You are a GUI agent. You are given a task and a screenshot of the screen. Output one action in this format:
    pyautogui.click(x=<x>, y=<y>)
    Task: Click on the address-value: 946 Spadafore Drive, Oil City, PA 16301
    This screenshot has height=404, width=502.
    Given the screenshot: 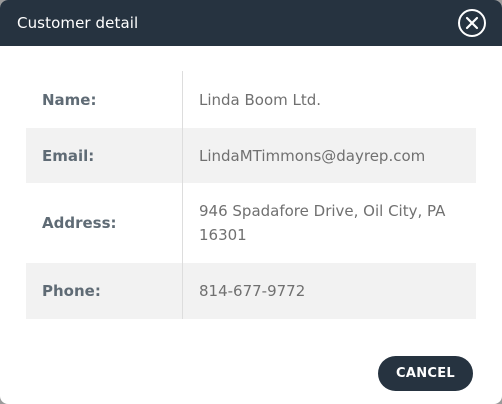 What is the action you would take?
    pyautogui.click(x=322, y=223)
    